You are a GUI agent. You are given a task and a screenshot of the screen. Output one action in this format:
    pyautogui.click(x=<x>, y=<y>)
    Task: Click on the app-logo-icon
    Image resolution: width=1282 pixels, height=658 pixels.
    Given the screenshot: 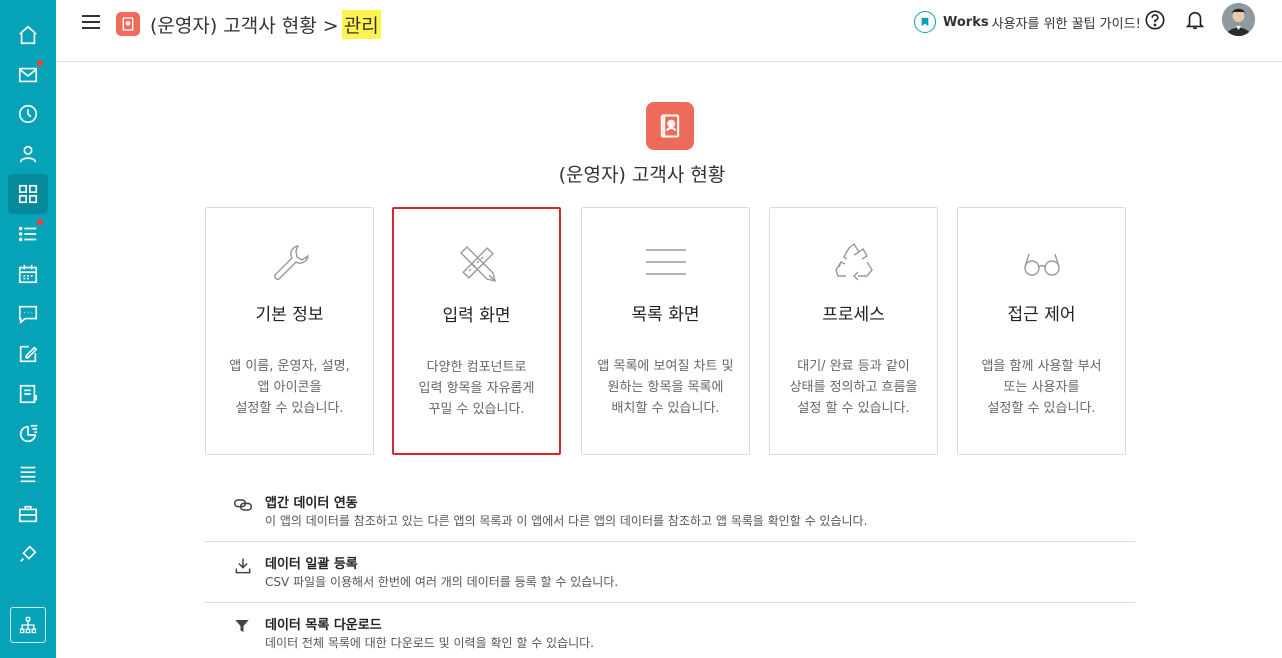 What is the action you would take?
    pyautogui.click(x=670, y=126)
    